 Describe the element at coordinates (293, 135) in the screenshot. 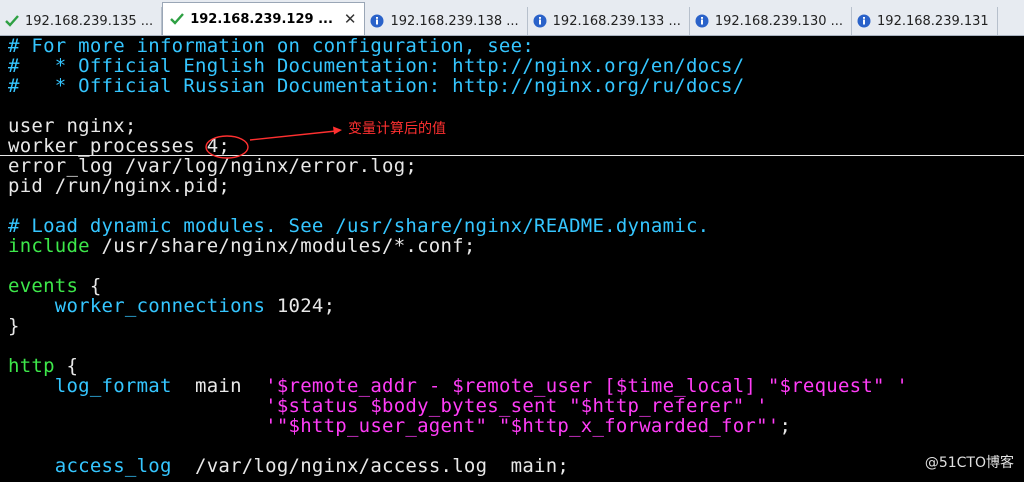

I see `annotation-arrow` at that location.